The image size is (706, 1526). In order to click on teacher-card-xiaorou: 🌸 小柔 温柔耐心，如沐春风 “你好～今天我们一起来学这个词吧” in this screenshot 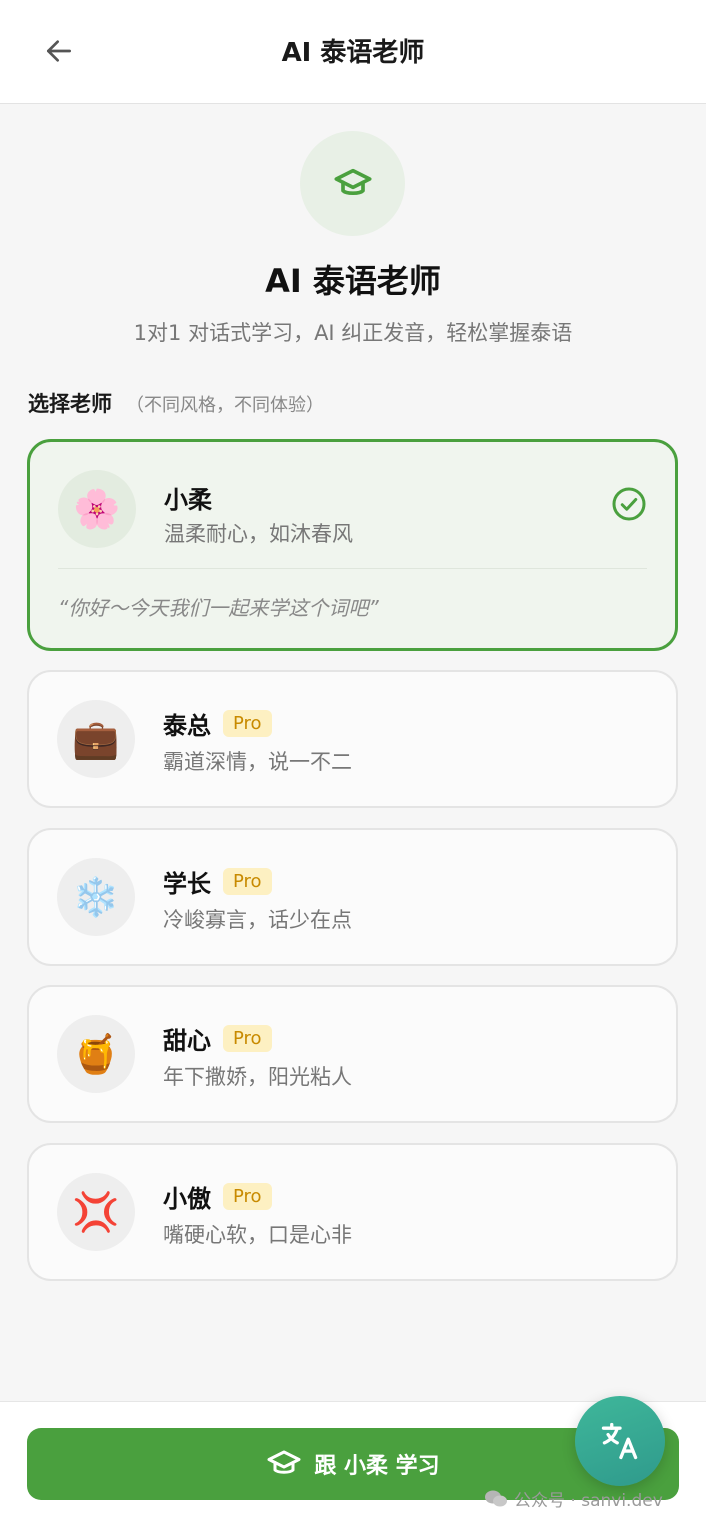, I will do `click(352, 545)`.